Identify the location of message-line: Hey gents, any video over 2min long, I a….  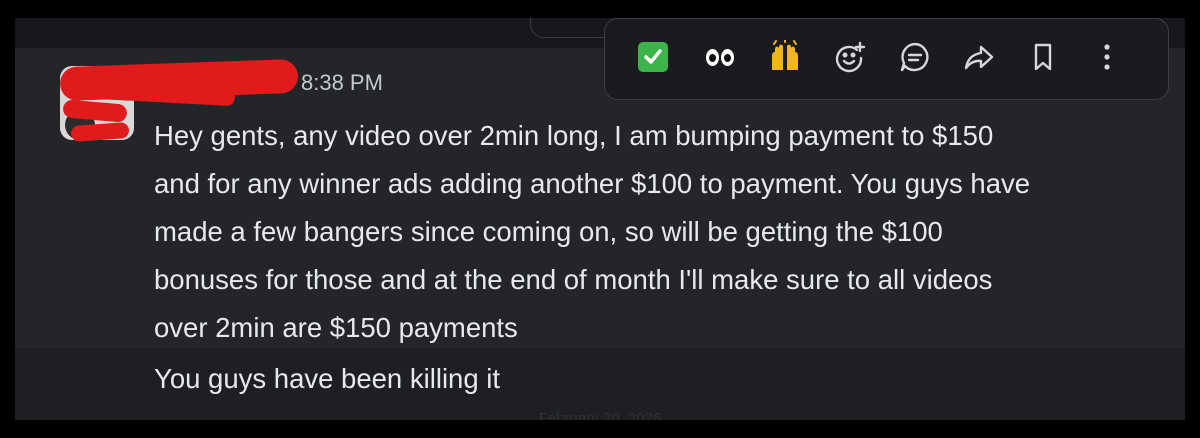
(574, 135).